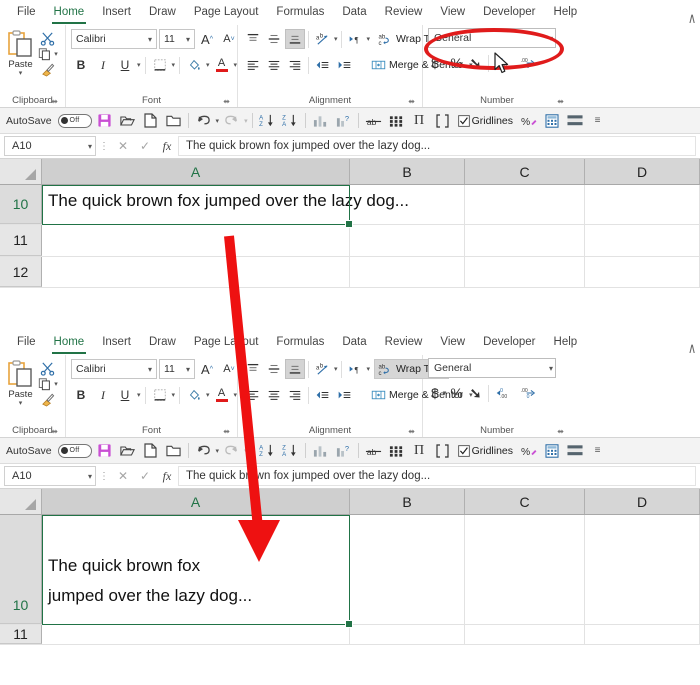 The image size is (700, 685). What do you see at coordinates (411, 431) in the screenshot?
I see `alignment-dialog-launcher-2: ⬌` at bounding box center [411, 431].